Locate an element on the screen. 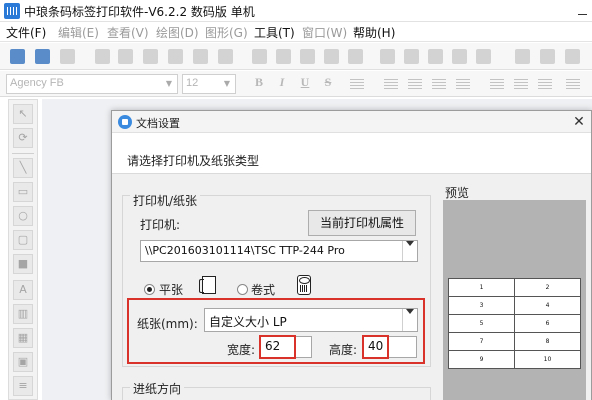 The width and height of the screenshot is (592, 400). minimize-button is located at coordinates (583, 11).